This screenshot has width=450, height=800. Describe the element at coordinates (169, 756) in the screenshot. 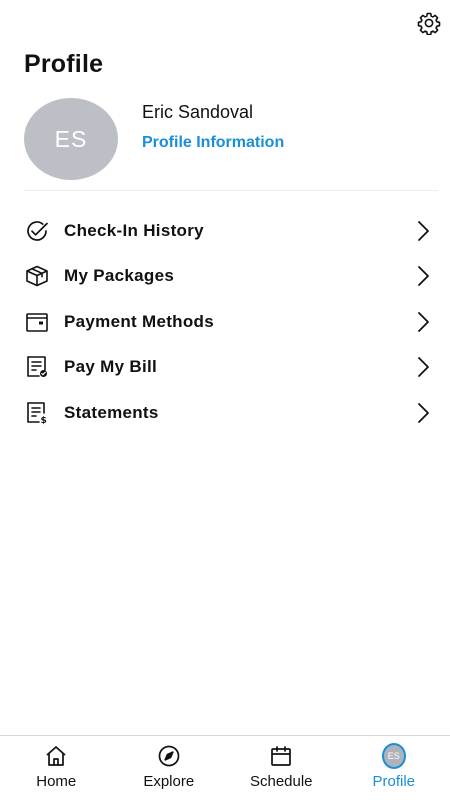

I see `compass-icon` at that location.